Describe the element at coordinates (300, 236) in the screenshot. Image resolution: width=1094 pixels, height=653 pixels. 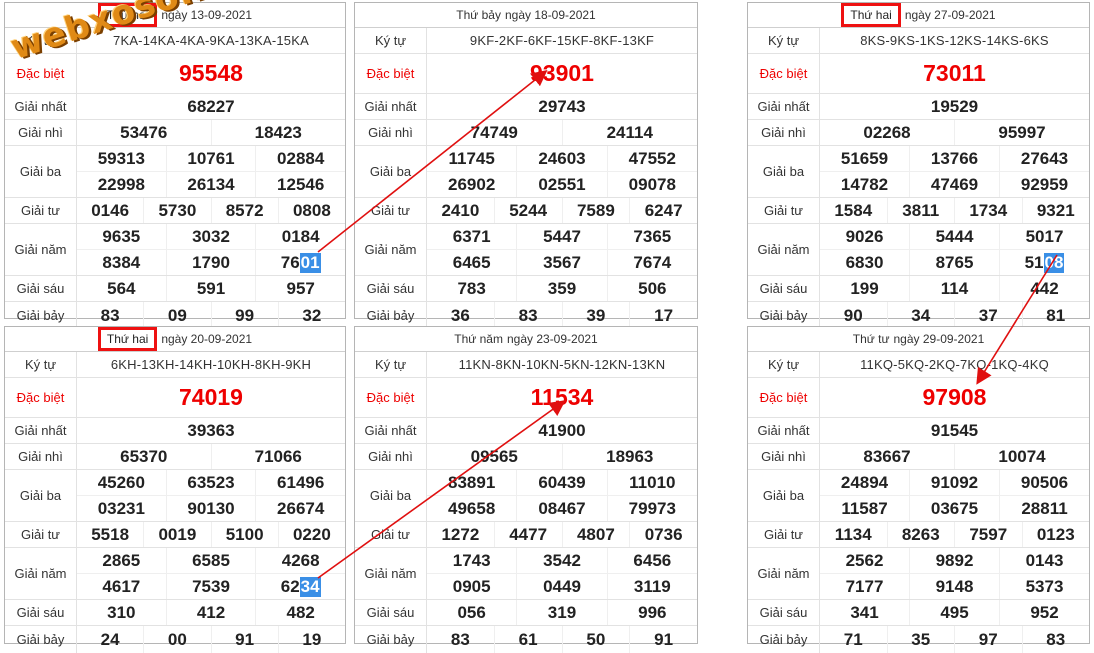
I see `prize-number: 0184` at that location.